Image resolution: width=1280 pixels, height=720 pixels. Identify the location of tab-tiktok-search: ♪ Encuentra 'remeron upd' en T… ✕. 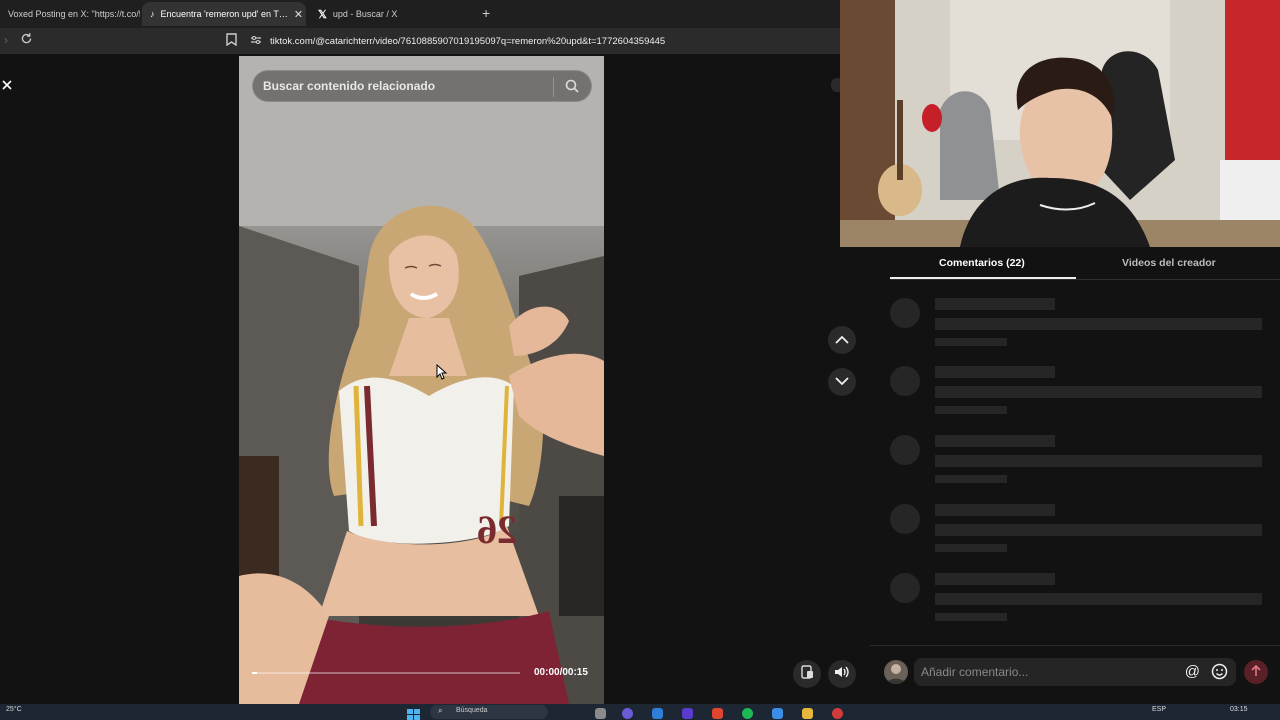
(224, 14).